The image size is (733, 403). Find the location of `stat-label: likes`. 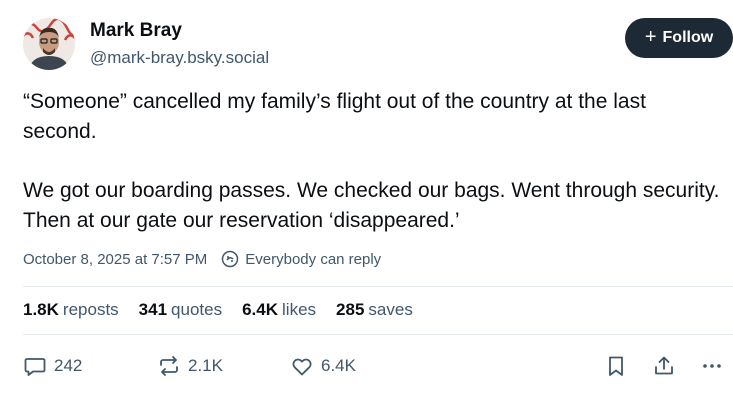

stat-label: likes is located at coordinates (299, 309).